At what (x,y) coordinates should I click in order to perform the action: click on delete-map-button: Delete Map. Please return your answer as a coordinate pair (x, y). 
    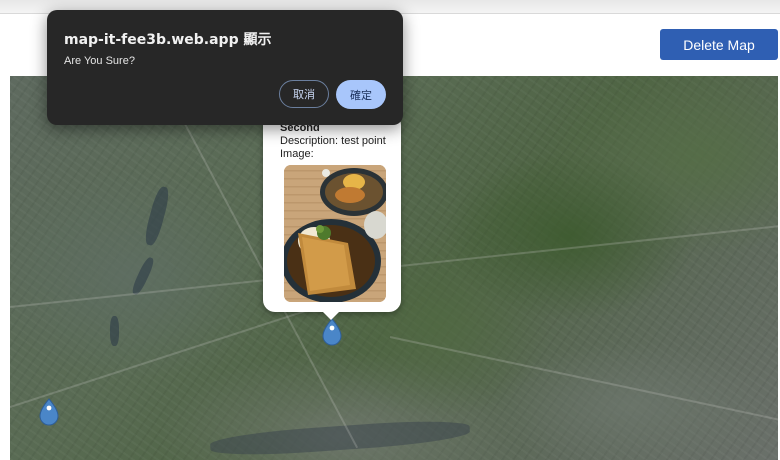
    Looking at the image, I should click on (719, 44).